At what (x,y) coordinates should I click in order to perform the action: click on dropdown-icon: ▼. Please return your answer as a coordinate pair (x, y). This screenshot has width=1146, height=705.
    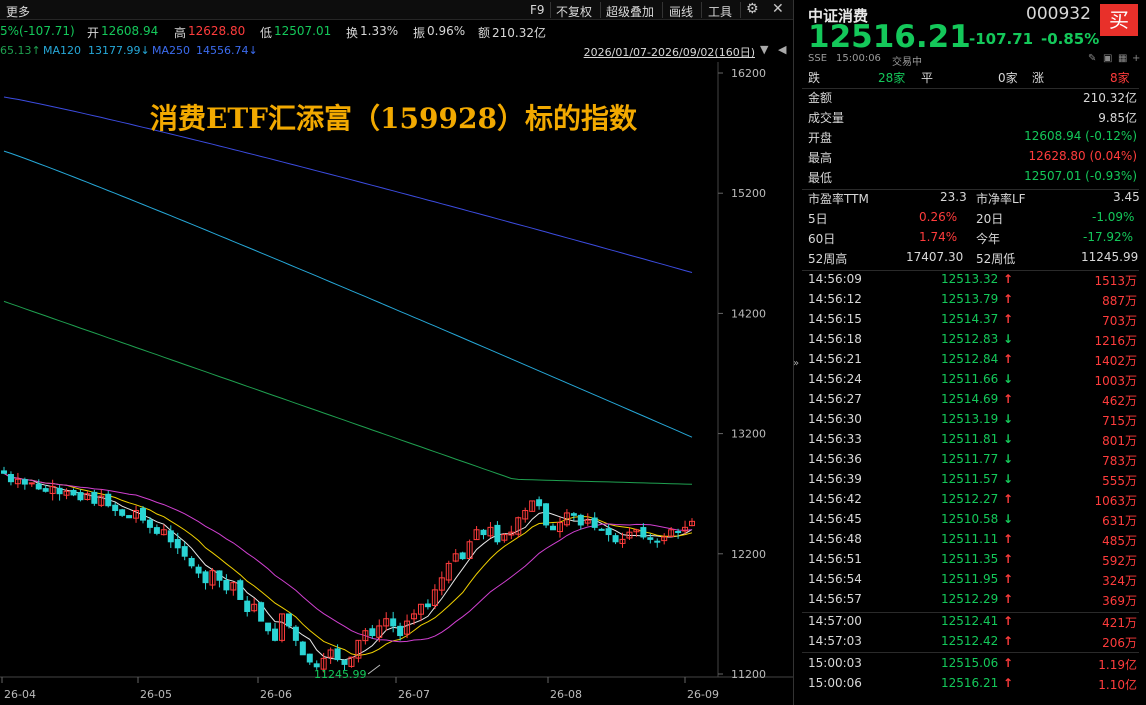
    Looking at the image, I should click on (764, 49).